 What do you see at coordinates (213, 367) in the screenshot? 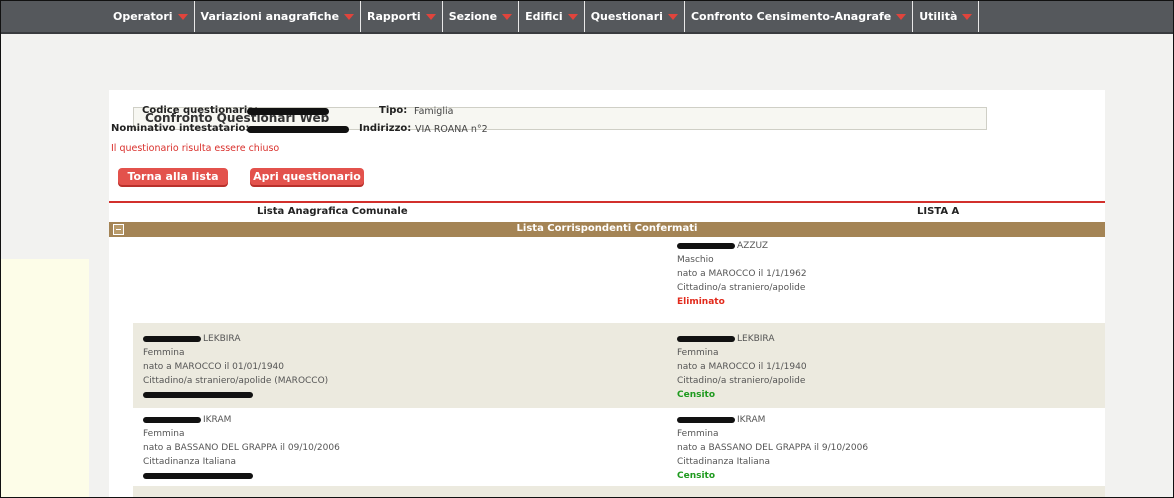
I see `birth-info: nato a MAROCCO il 01/01/1940` at bounding box center [213, 367].